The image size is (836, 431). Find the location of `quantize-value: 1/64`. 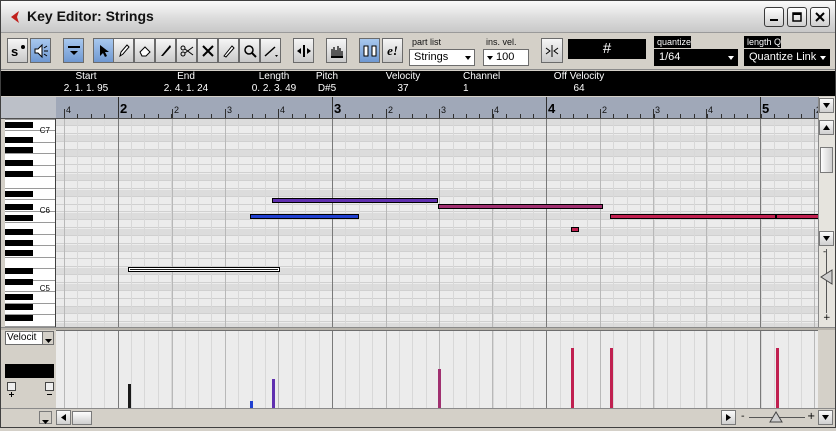

quantize-value: 1/64 is located at coordinates (696, 57).